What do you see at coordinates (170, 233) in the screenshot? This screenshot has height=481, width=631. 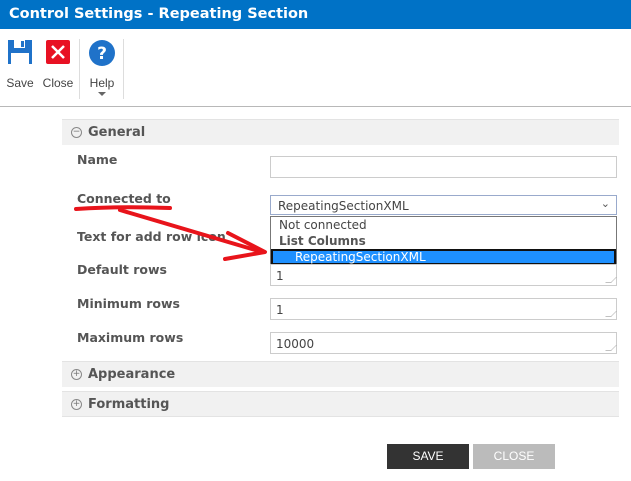 I see `annotation-arrow` at bounding box center [170, 233].